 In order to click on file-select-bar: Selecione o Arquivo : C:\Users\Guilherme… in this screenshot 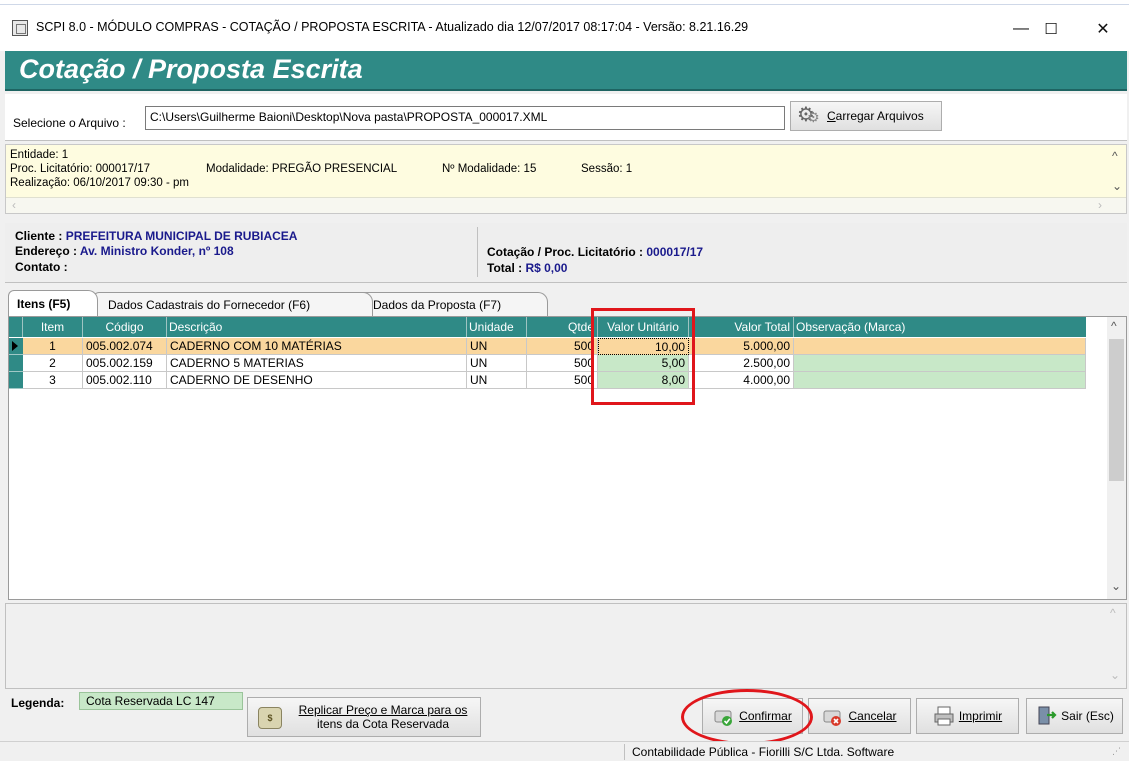, I will do `click(566, 117)`.